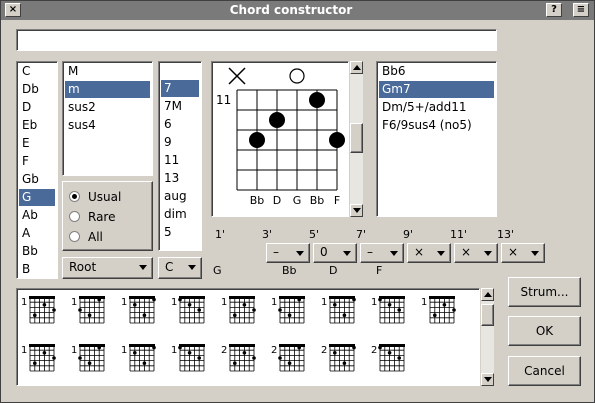 The height and width of the screenshot is (403, 595). I want to click on chord-names-list: Bb6 Gm7 Dm/5+/add11 F6/9sus4 (no5), so click(436, 139).